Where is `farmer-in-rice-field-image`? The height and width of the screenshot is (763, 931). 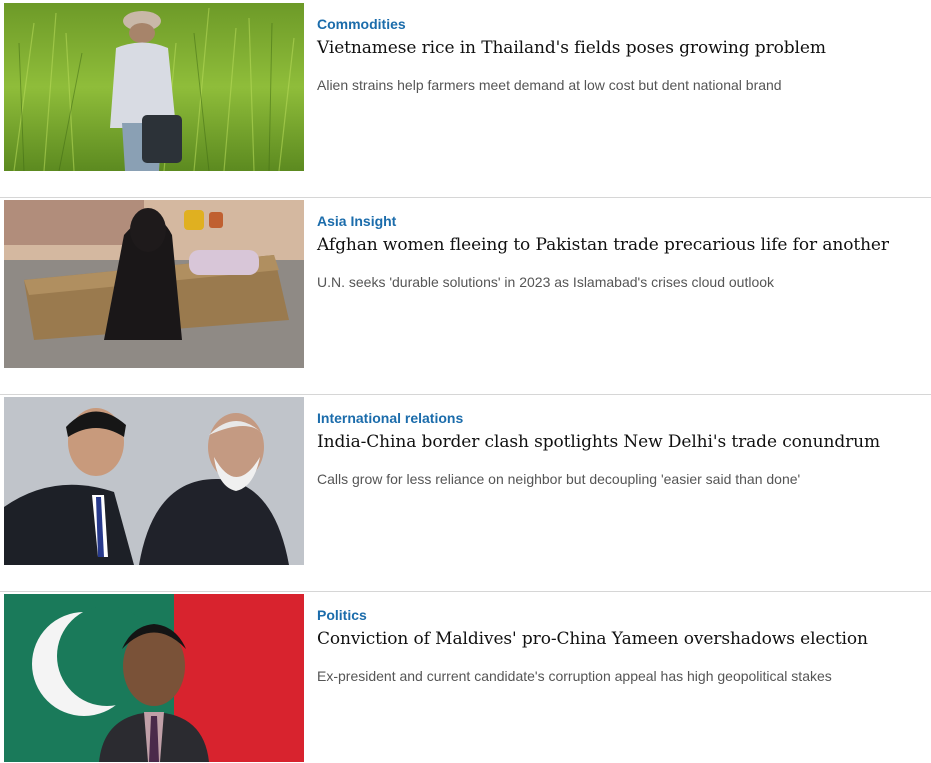 farmer-in-rice-field-image is located at coordinates (154, 87).